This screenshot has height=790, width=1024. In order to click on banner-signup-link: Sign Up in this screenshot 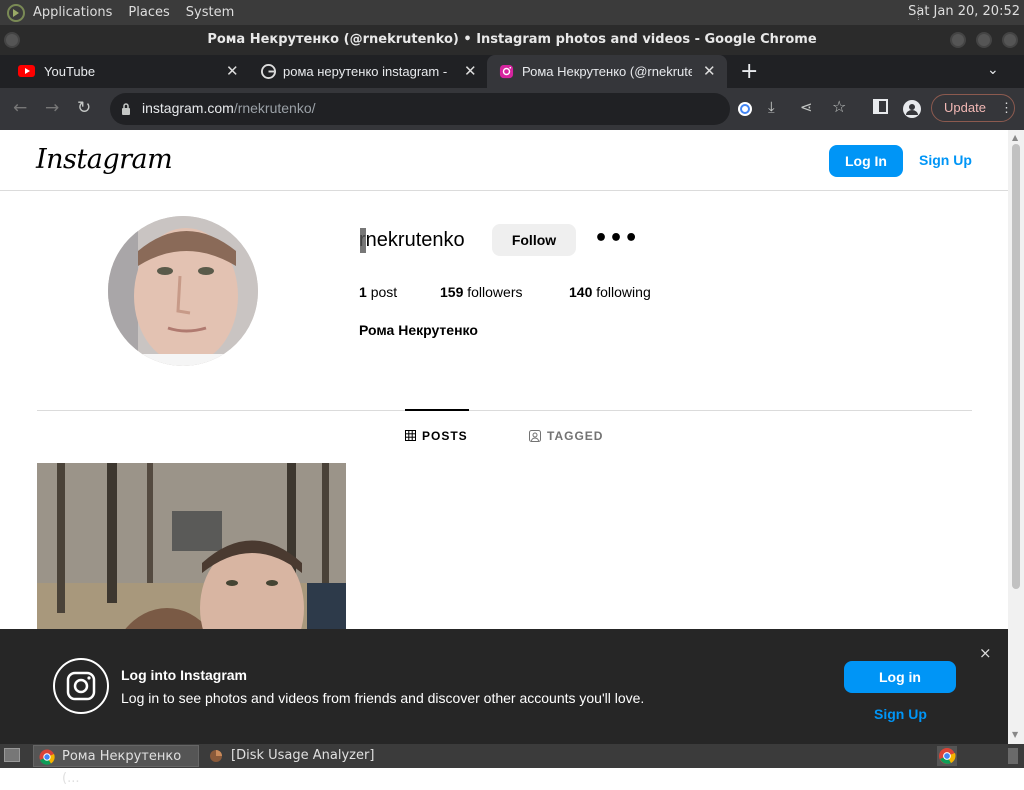, I will do `click(900, 714)`.